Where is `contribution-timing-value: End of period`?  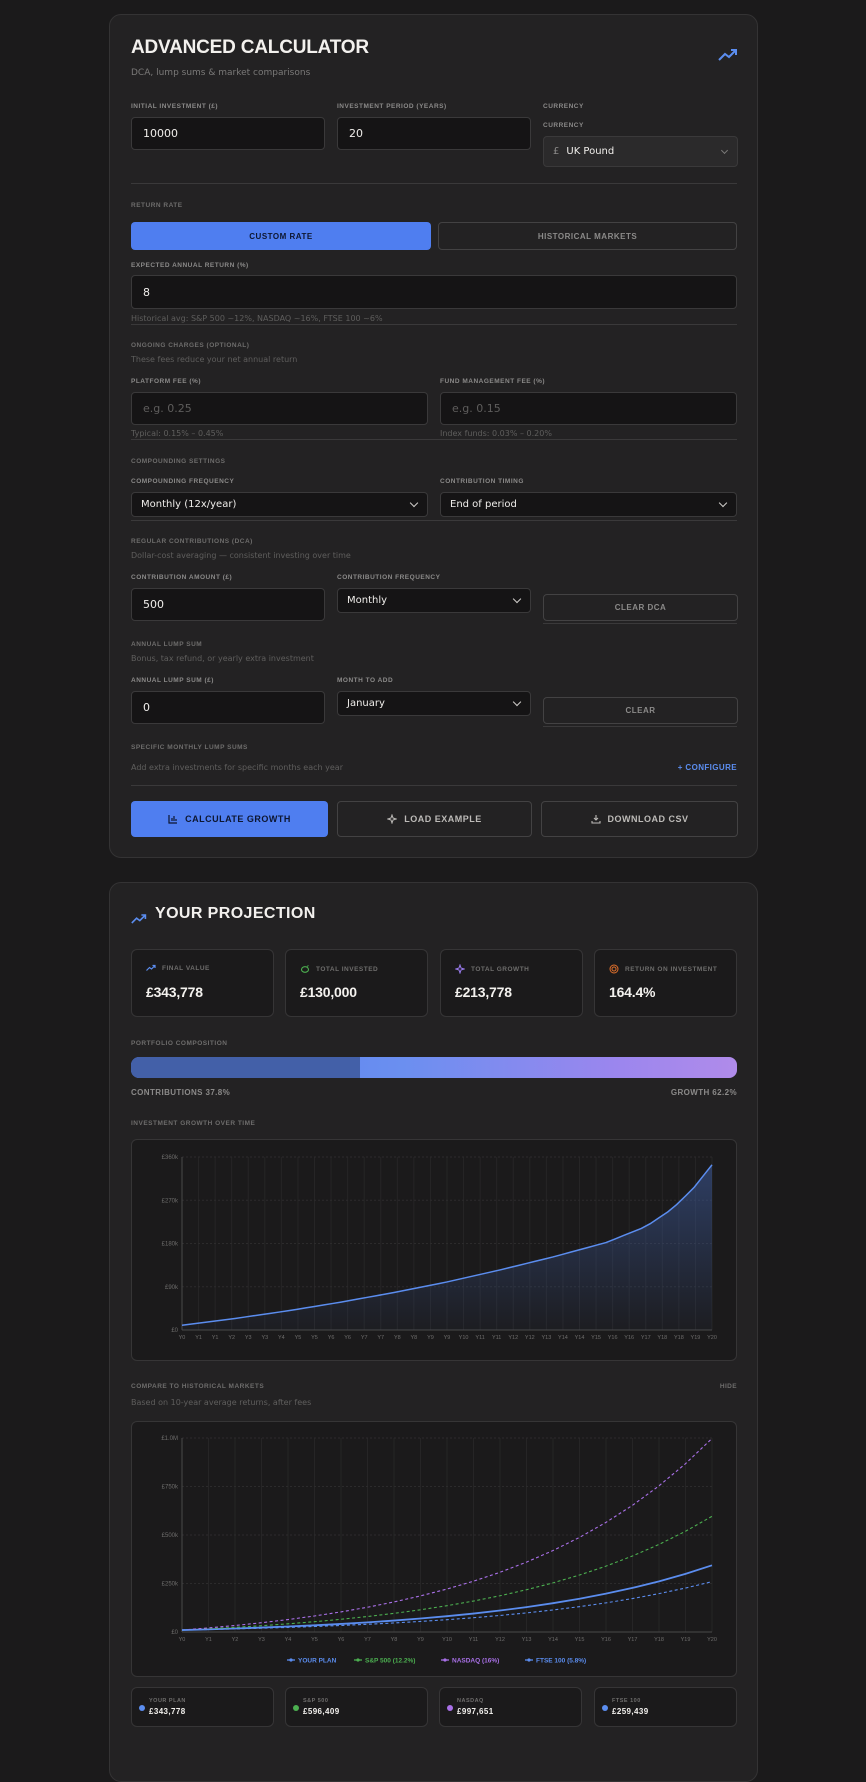
contribution-timing-value: End of period is located at coordinates (483, 504).